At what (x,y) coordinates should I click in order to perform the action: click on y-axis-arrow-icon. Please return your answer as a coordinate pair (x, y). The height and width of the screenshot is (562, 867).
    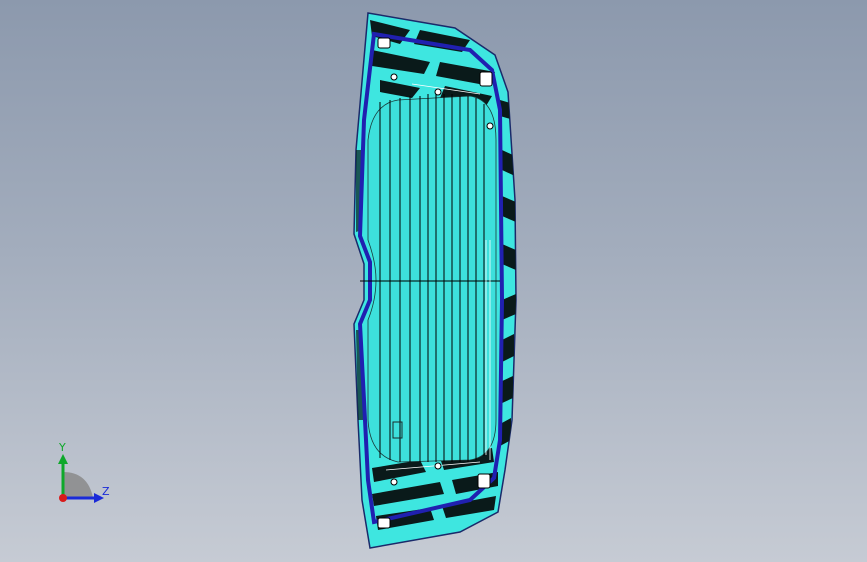
    Looking at the image, I should click on (63, 459).